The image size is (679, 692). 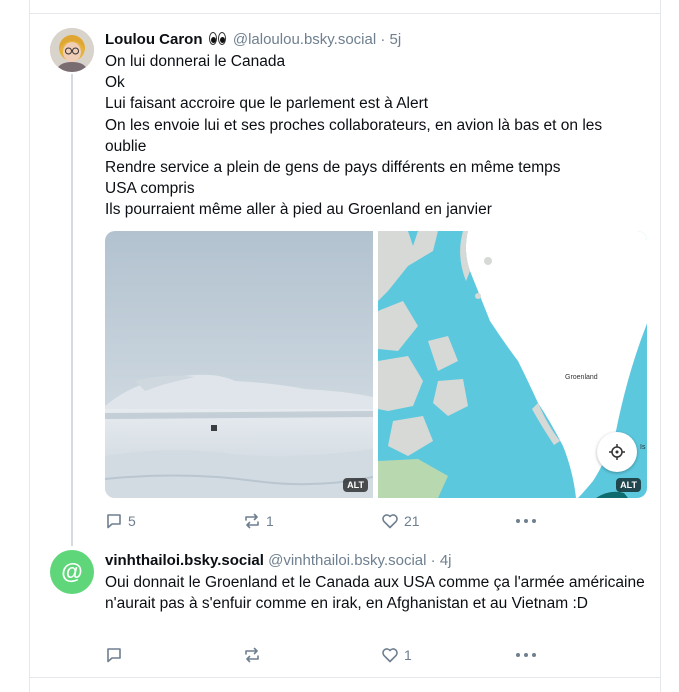 I want to click on avatar, so click(x=72, y=50).